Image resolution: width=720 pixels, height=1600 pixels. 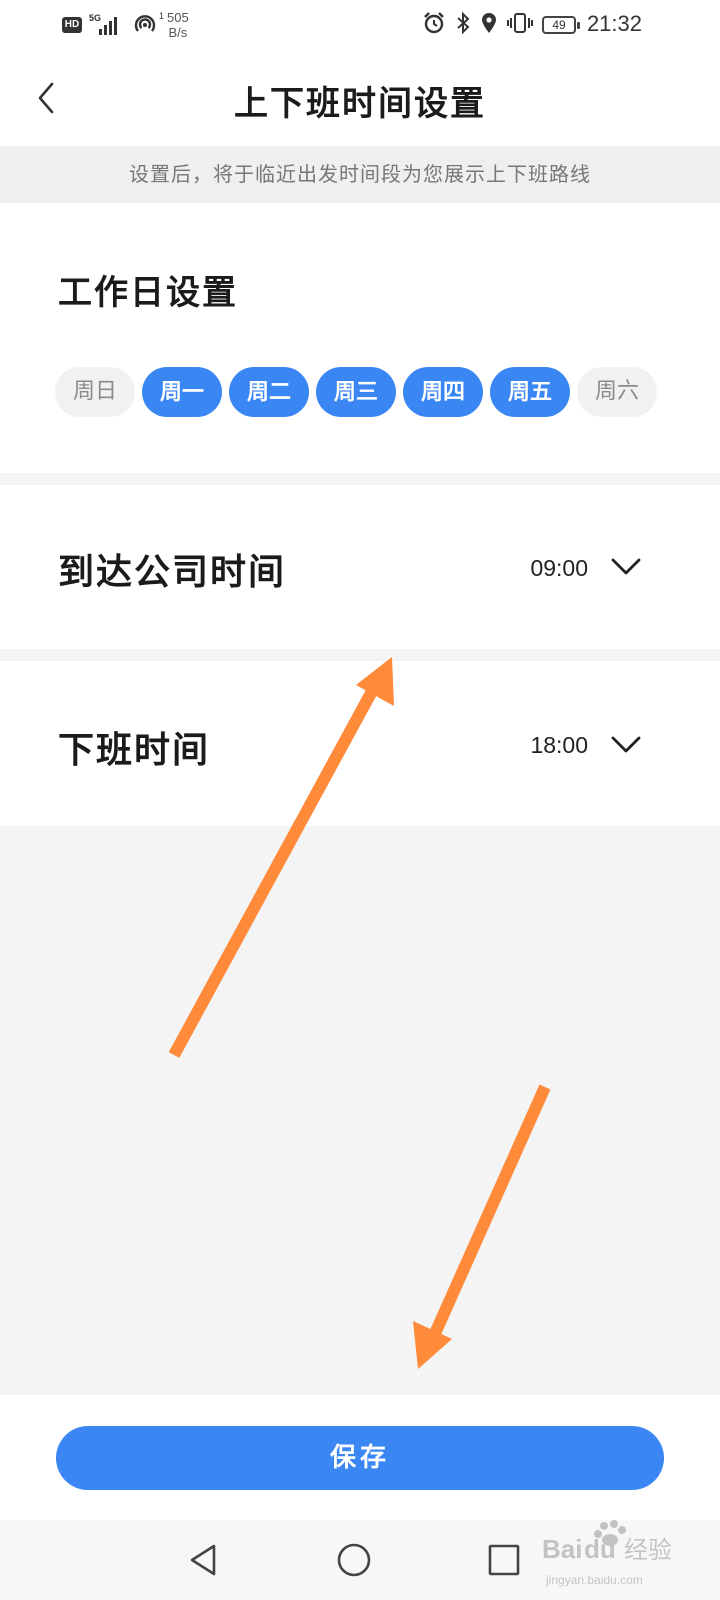 I want to click on svg-text: Bai, so click(x=562, y=1549).